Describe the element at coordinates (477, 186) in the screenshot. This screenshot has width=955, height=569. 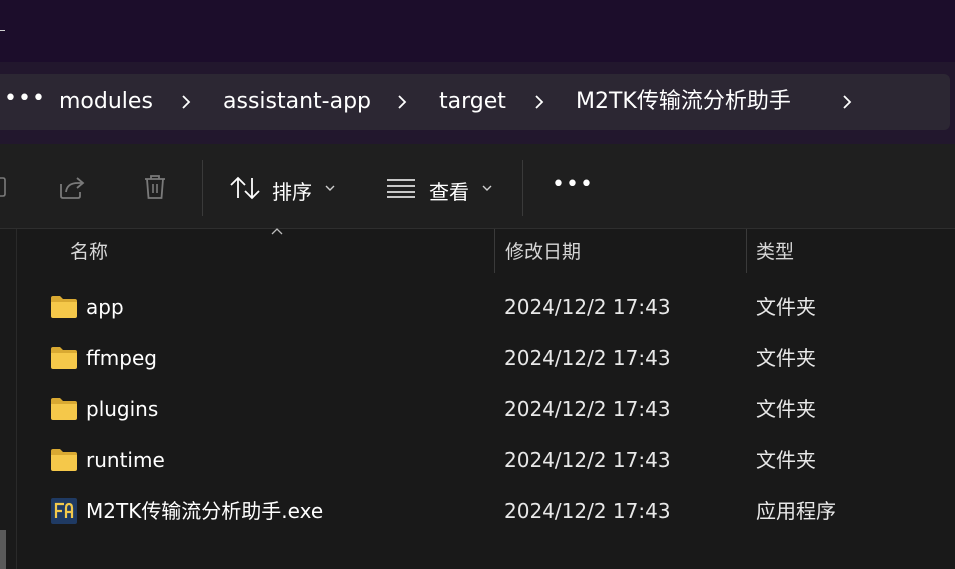
I see `command-bar: 排序 查看 •••` at that location.